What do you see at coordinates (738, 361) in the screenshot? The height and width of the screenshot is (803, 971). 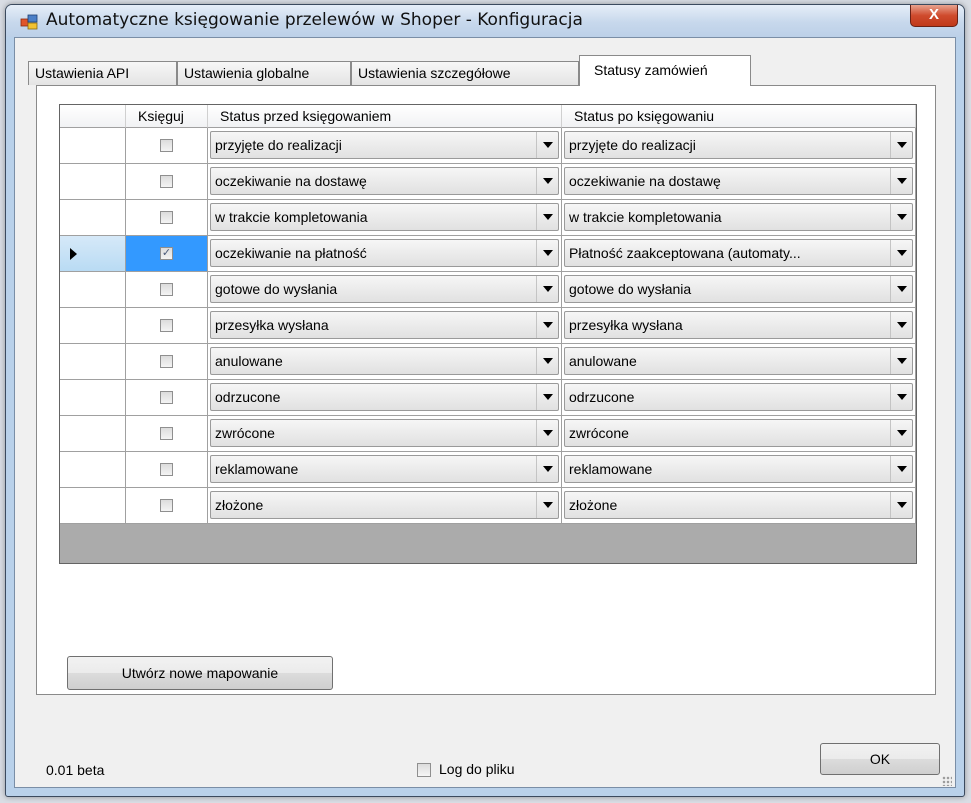 I see `status-after-combo: anulowane` at bounding box center [738, 361].